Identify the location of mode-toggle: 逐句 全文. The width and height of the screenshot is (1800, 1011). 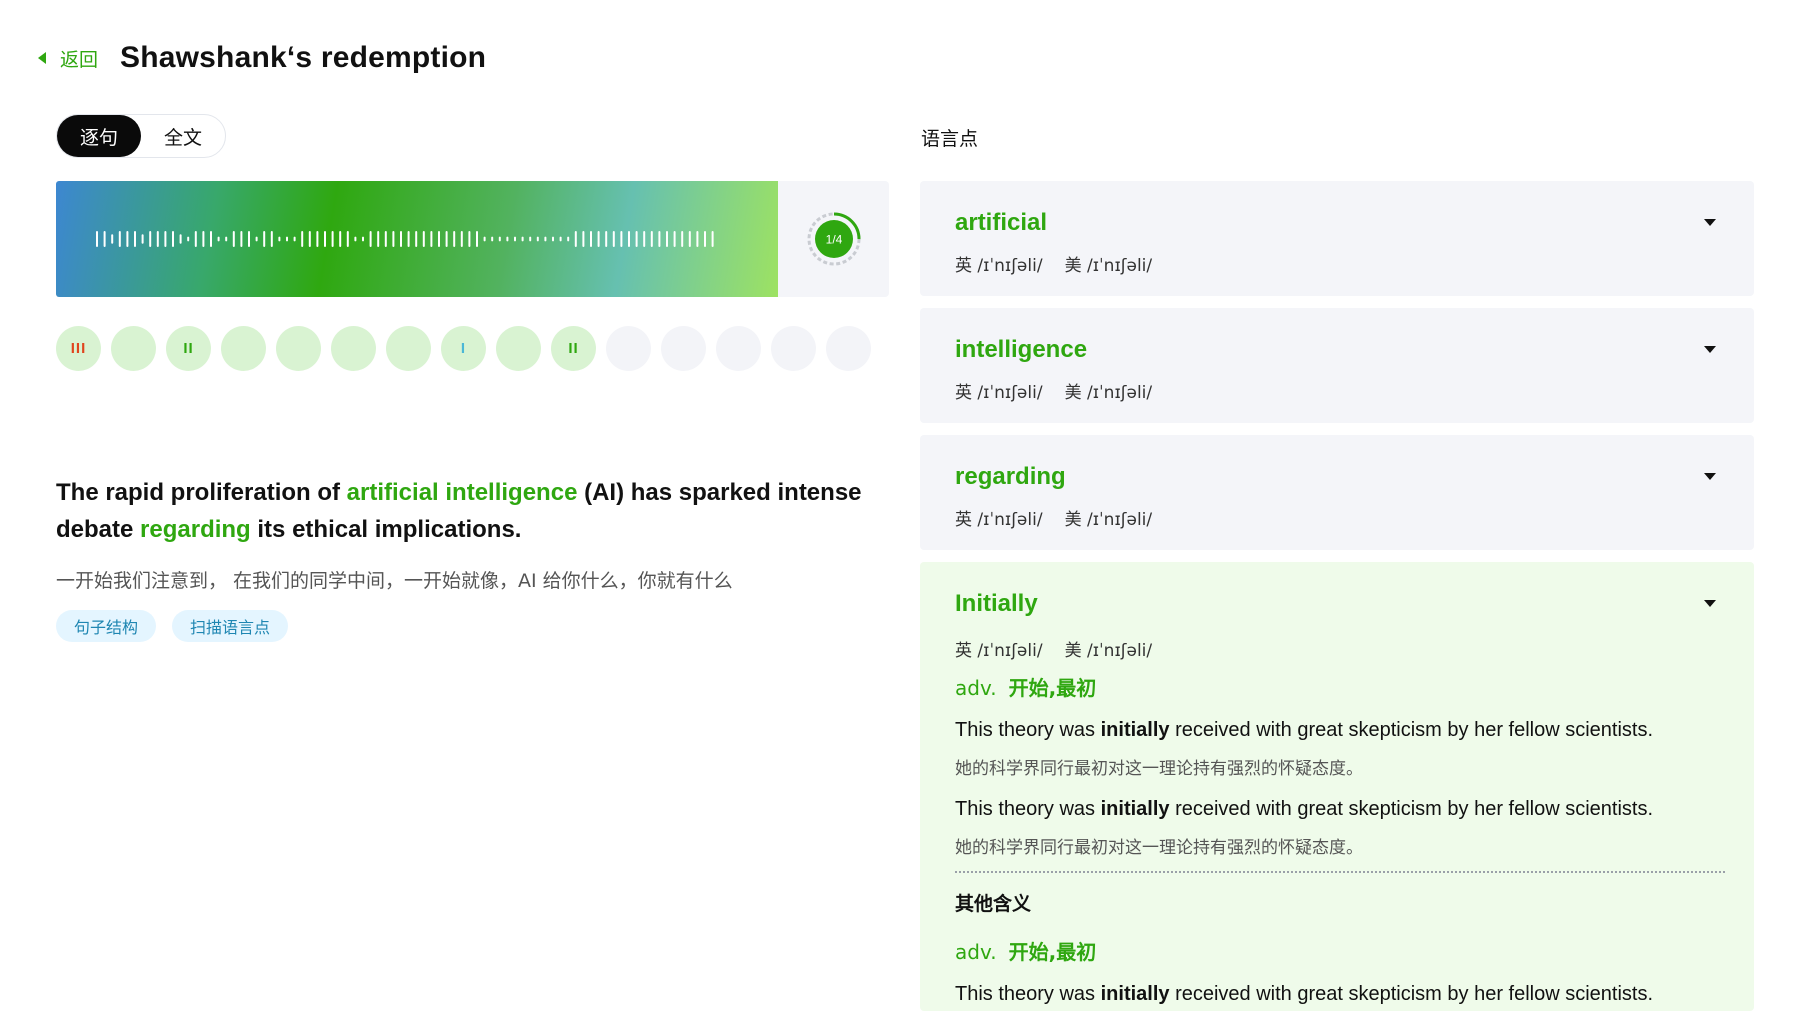
(141, 136).